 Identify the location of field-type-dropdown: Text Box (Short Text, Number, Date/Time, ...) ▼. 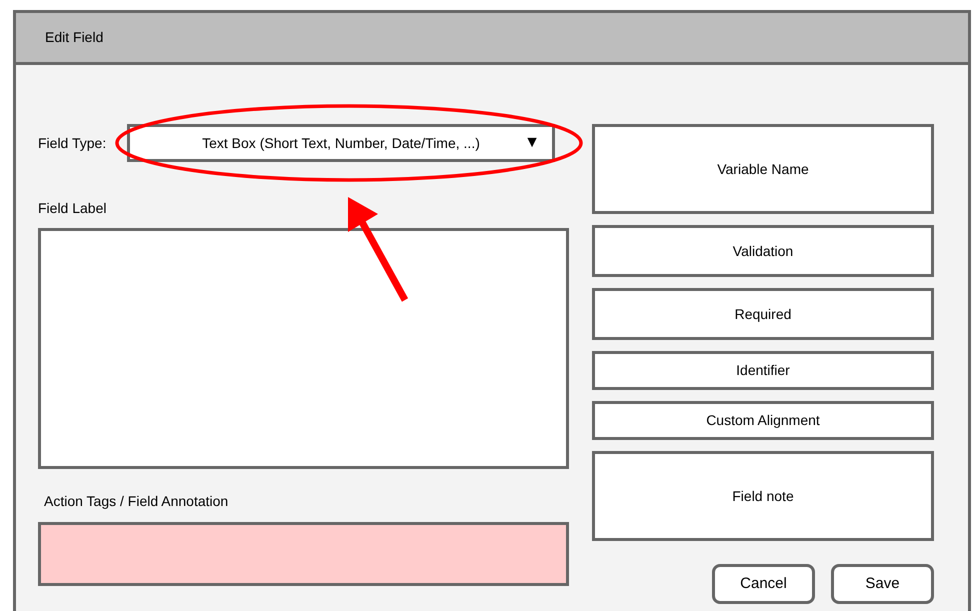
(341, 143).